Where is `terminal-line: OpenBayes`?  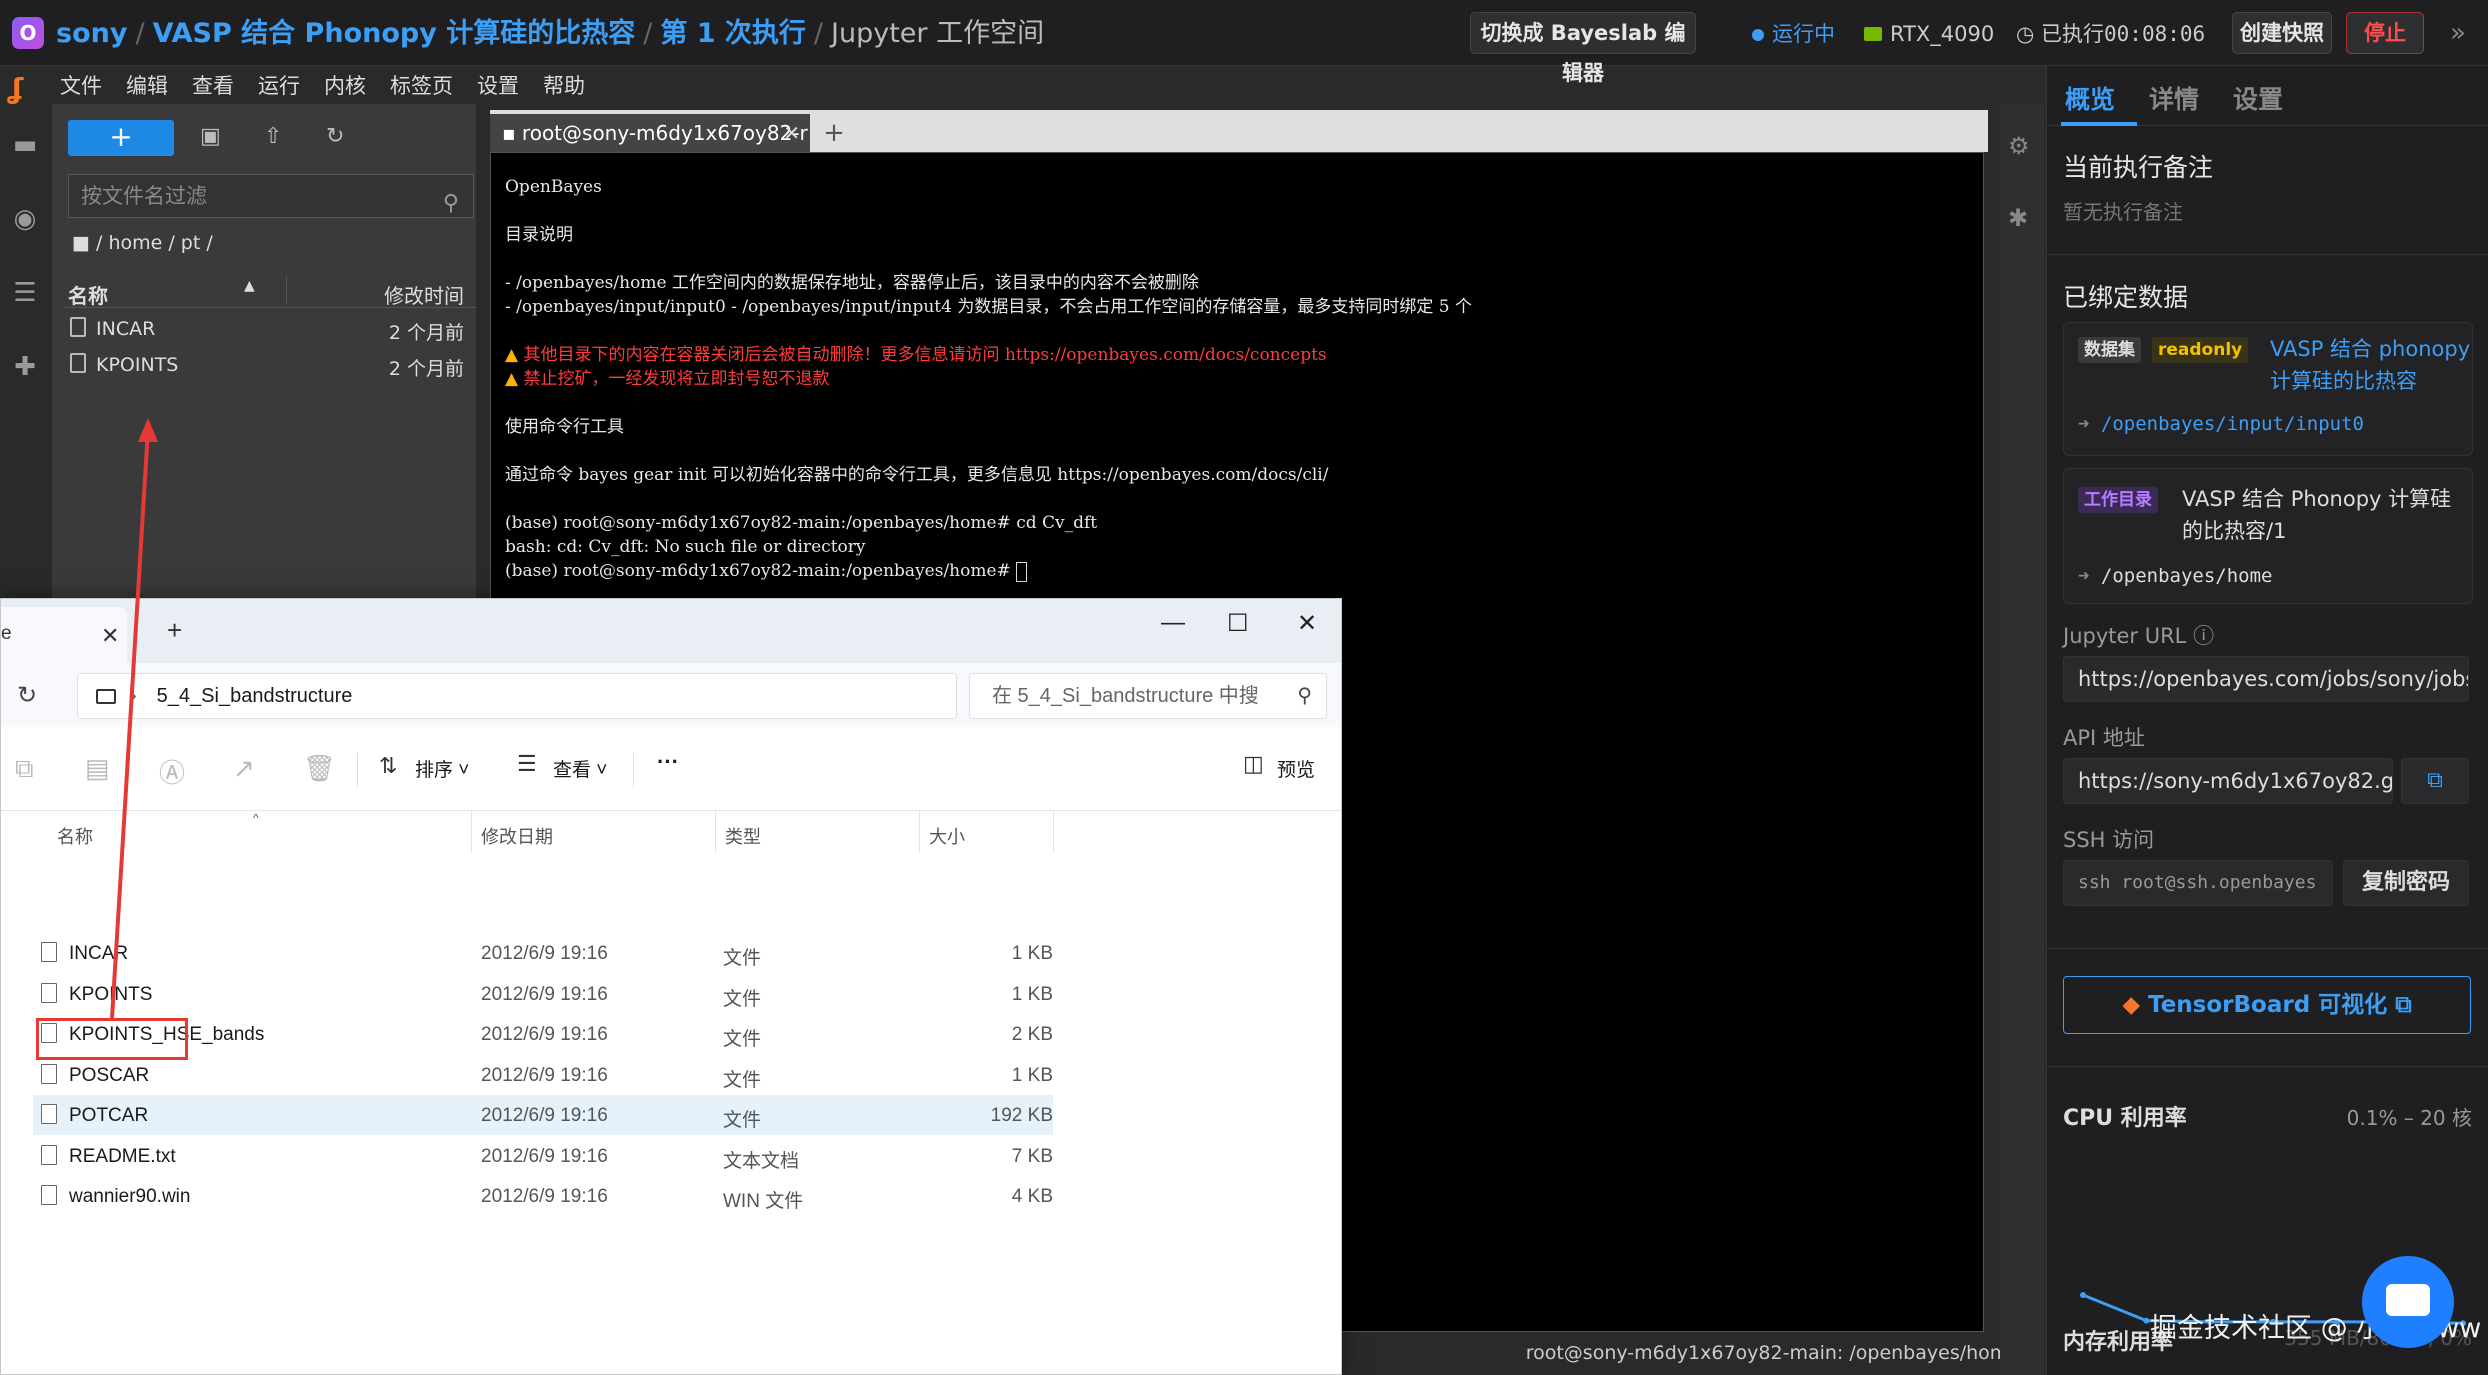
terminal-line: OpenBayes is located at coordinates (553, 187).